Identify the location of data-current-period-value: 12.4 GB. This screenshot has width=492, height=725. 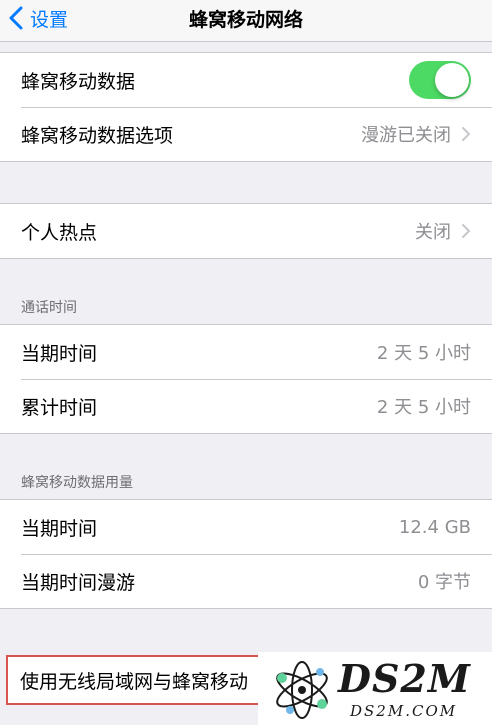
(434, 527).